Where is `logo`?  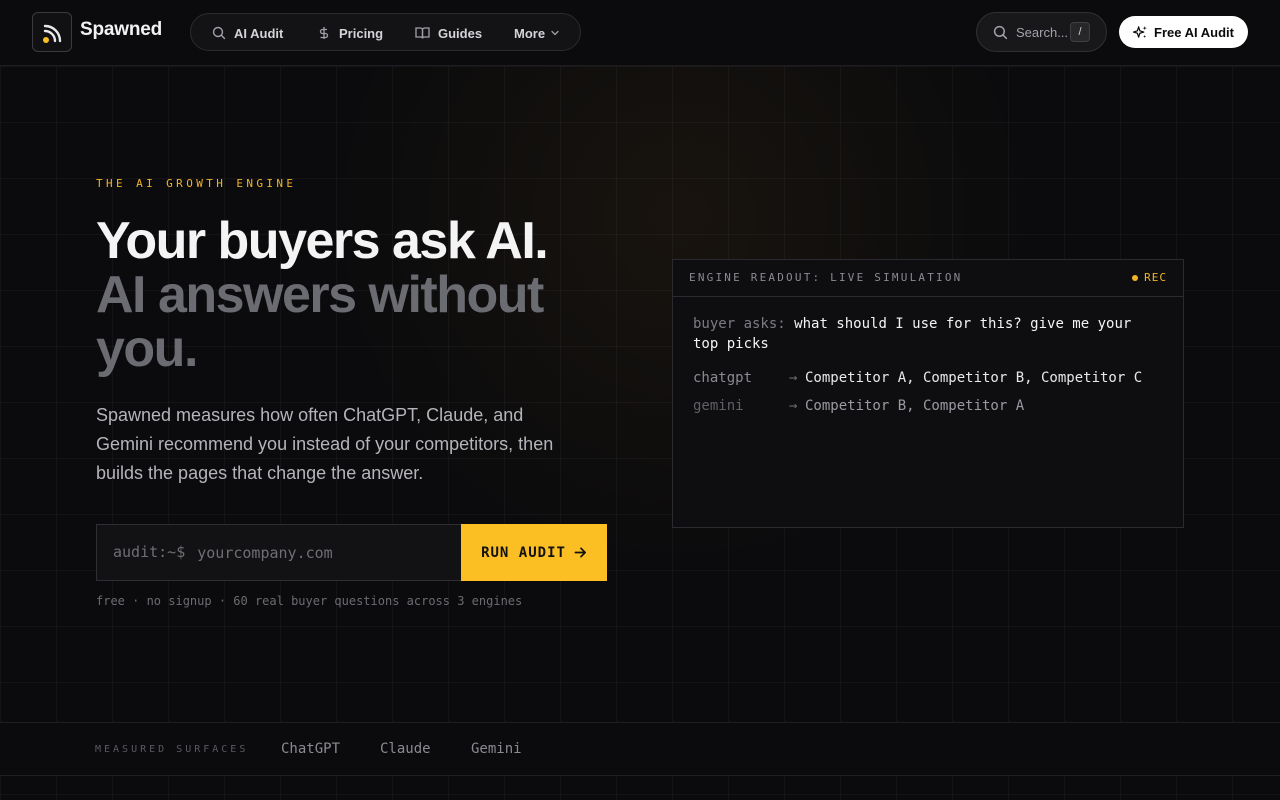
logo is located at coordinates (52, 32).